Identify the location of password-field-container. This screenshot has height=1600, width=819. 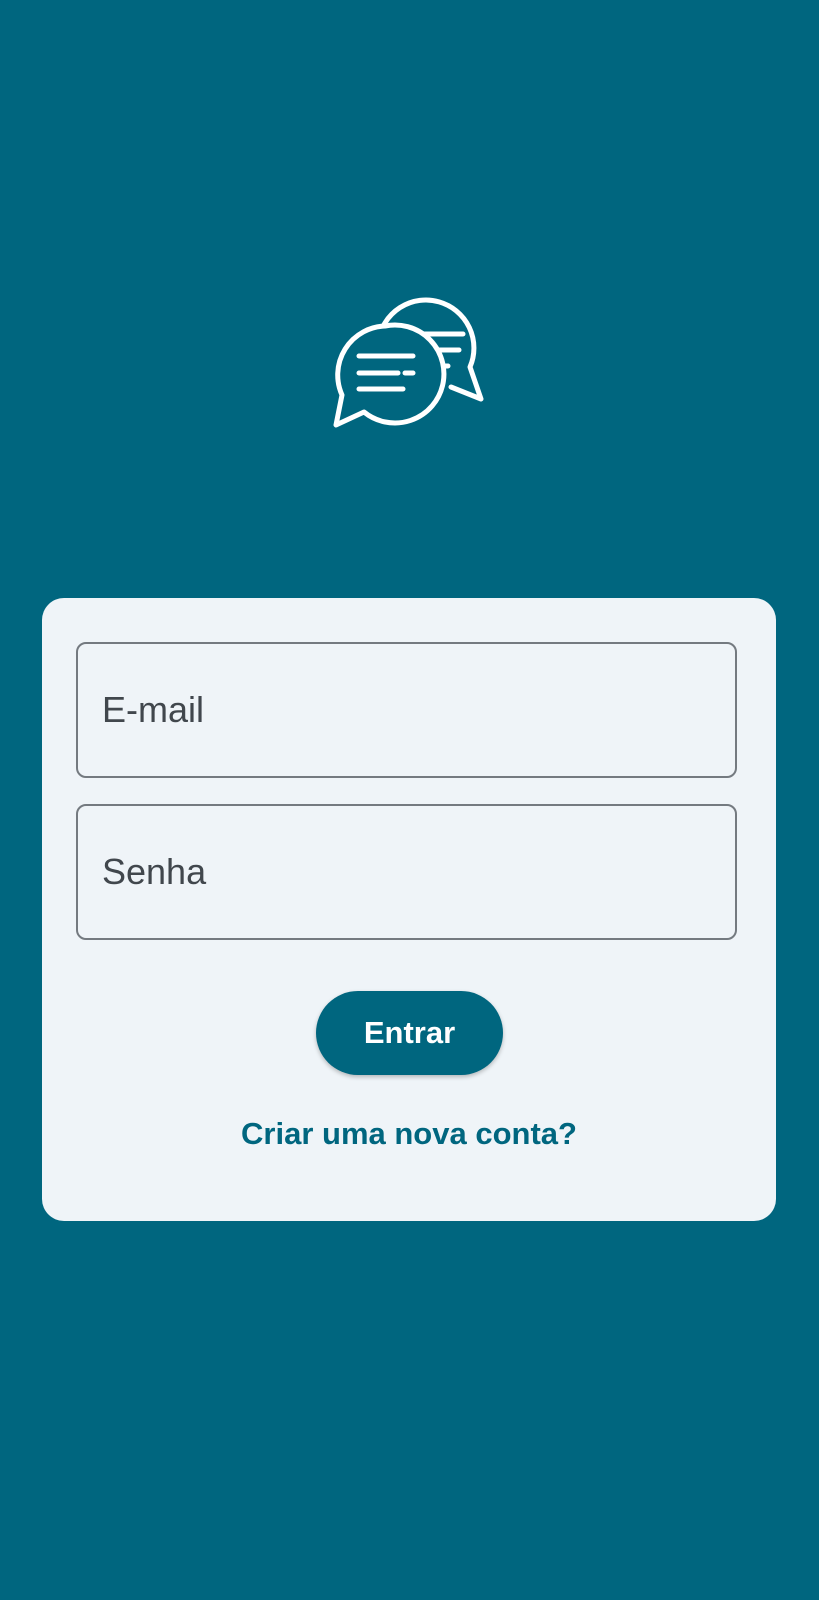
(406, 872).